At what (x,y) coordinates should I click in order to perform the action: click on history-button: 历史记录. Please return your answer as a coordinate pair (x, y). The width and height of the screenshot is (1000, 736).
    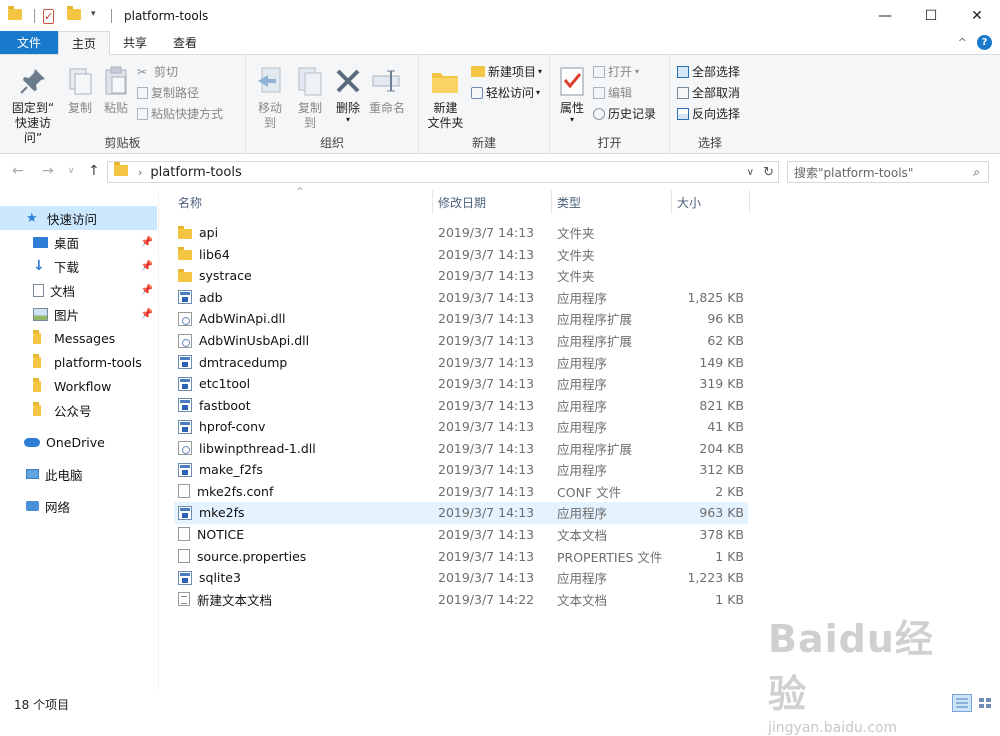
    Looking at the image, I should click on (624, 113).